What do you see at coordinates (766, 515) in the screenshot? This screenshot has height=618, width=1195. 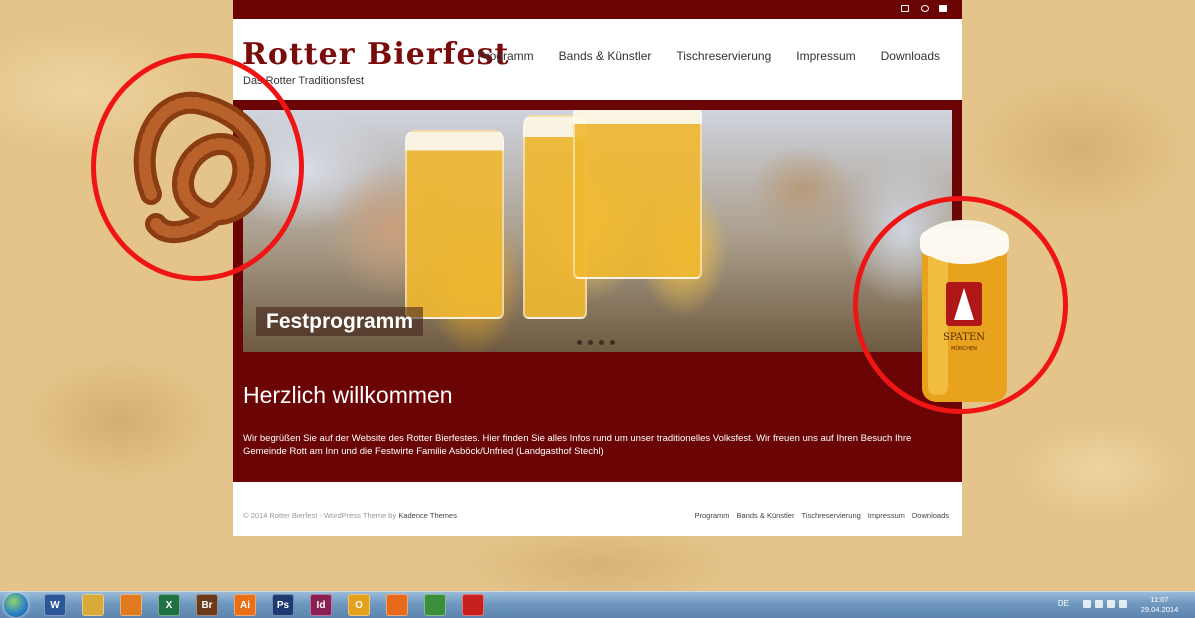 I see `footer-nav-bands: Bands & Künstler` at bounding box center [766, 515].